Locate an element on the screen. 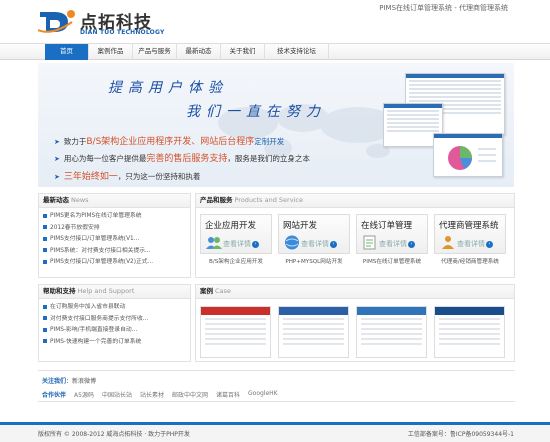 The image size is (550, 442). help-header: 帮助和支持 Help and Support is located at coordinates (114, 292).